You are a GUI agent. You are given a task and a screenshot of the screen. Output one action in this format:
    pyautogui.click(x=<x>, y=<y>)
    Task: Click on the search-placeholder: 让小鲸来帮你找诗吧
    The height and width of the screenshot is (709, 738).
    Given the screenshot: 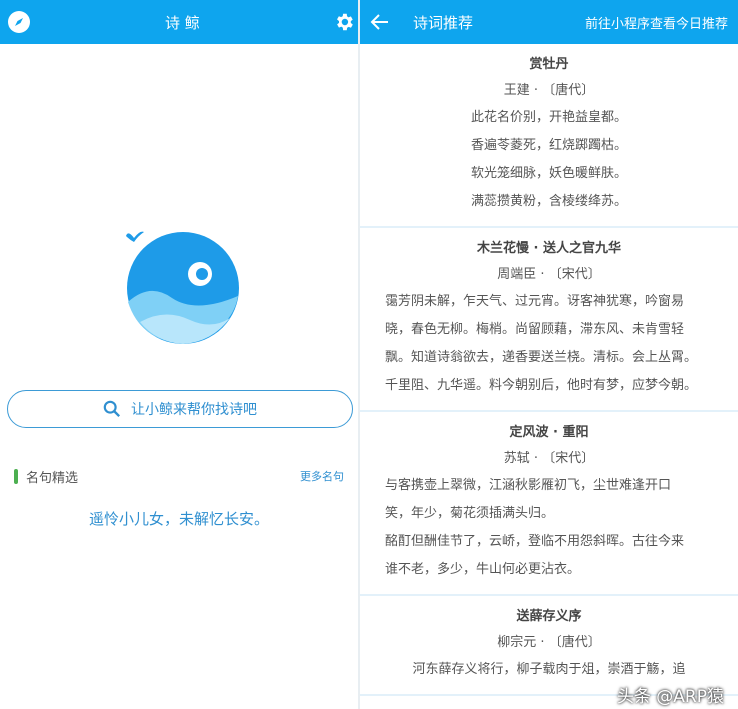 What is the action you would take?
    pyautogui.click(x=194, y=410)
    